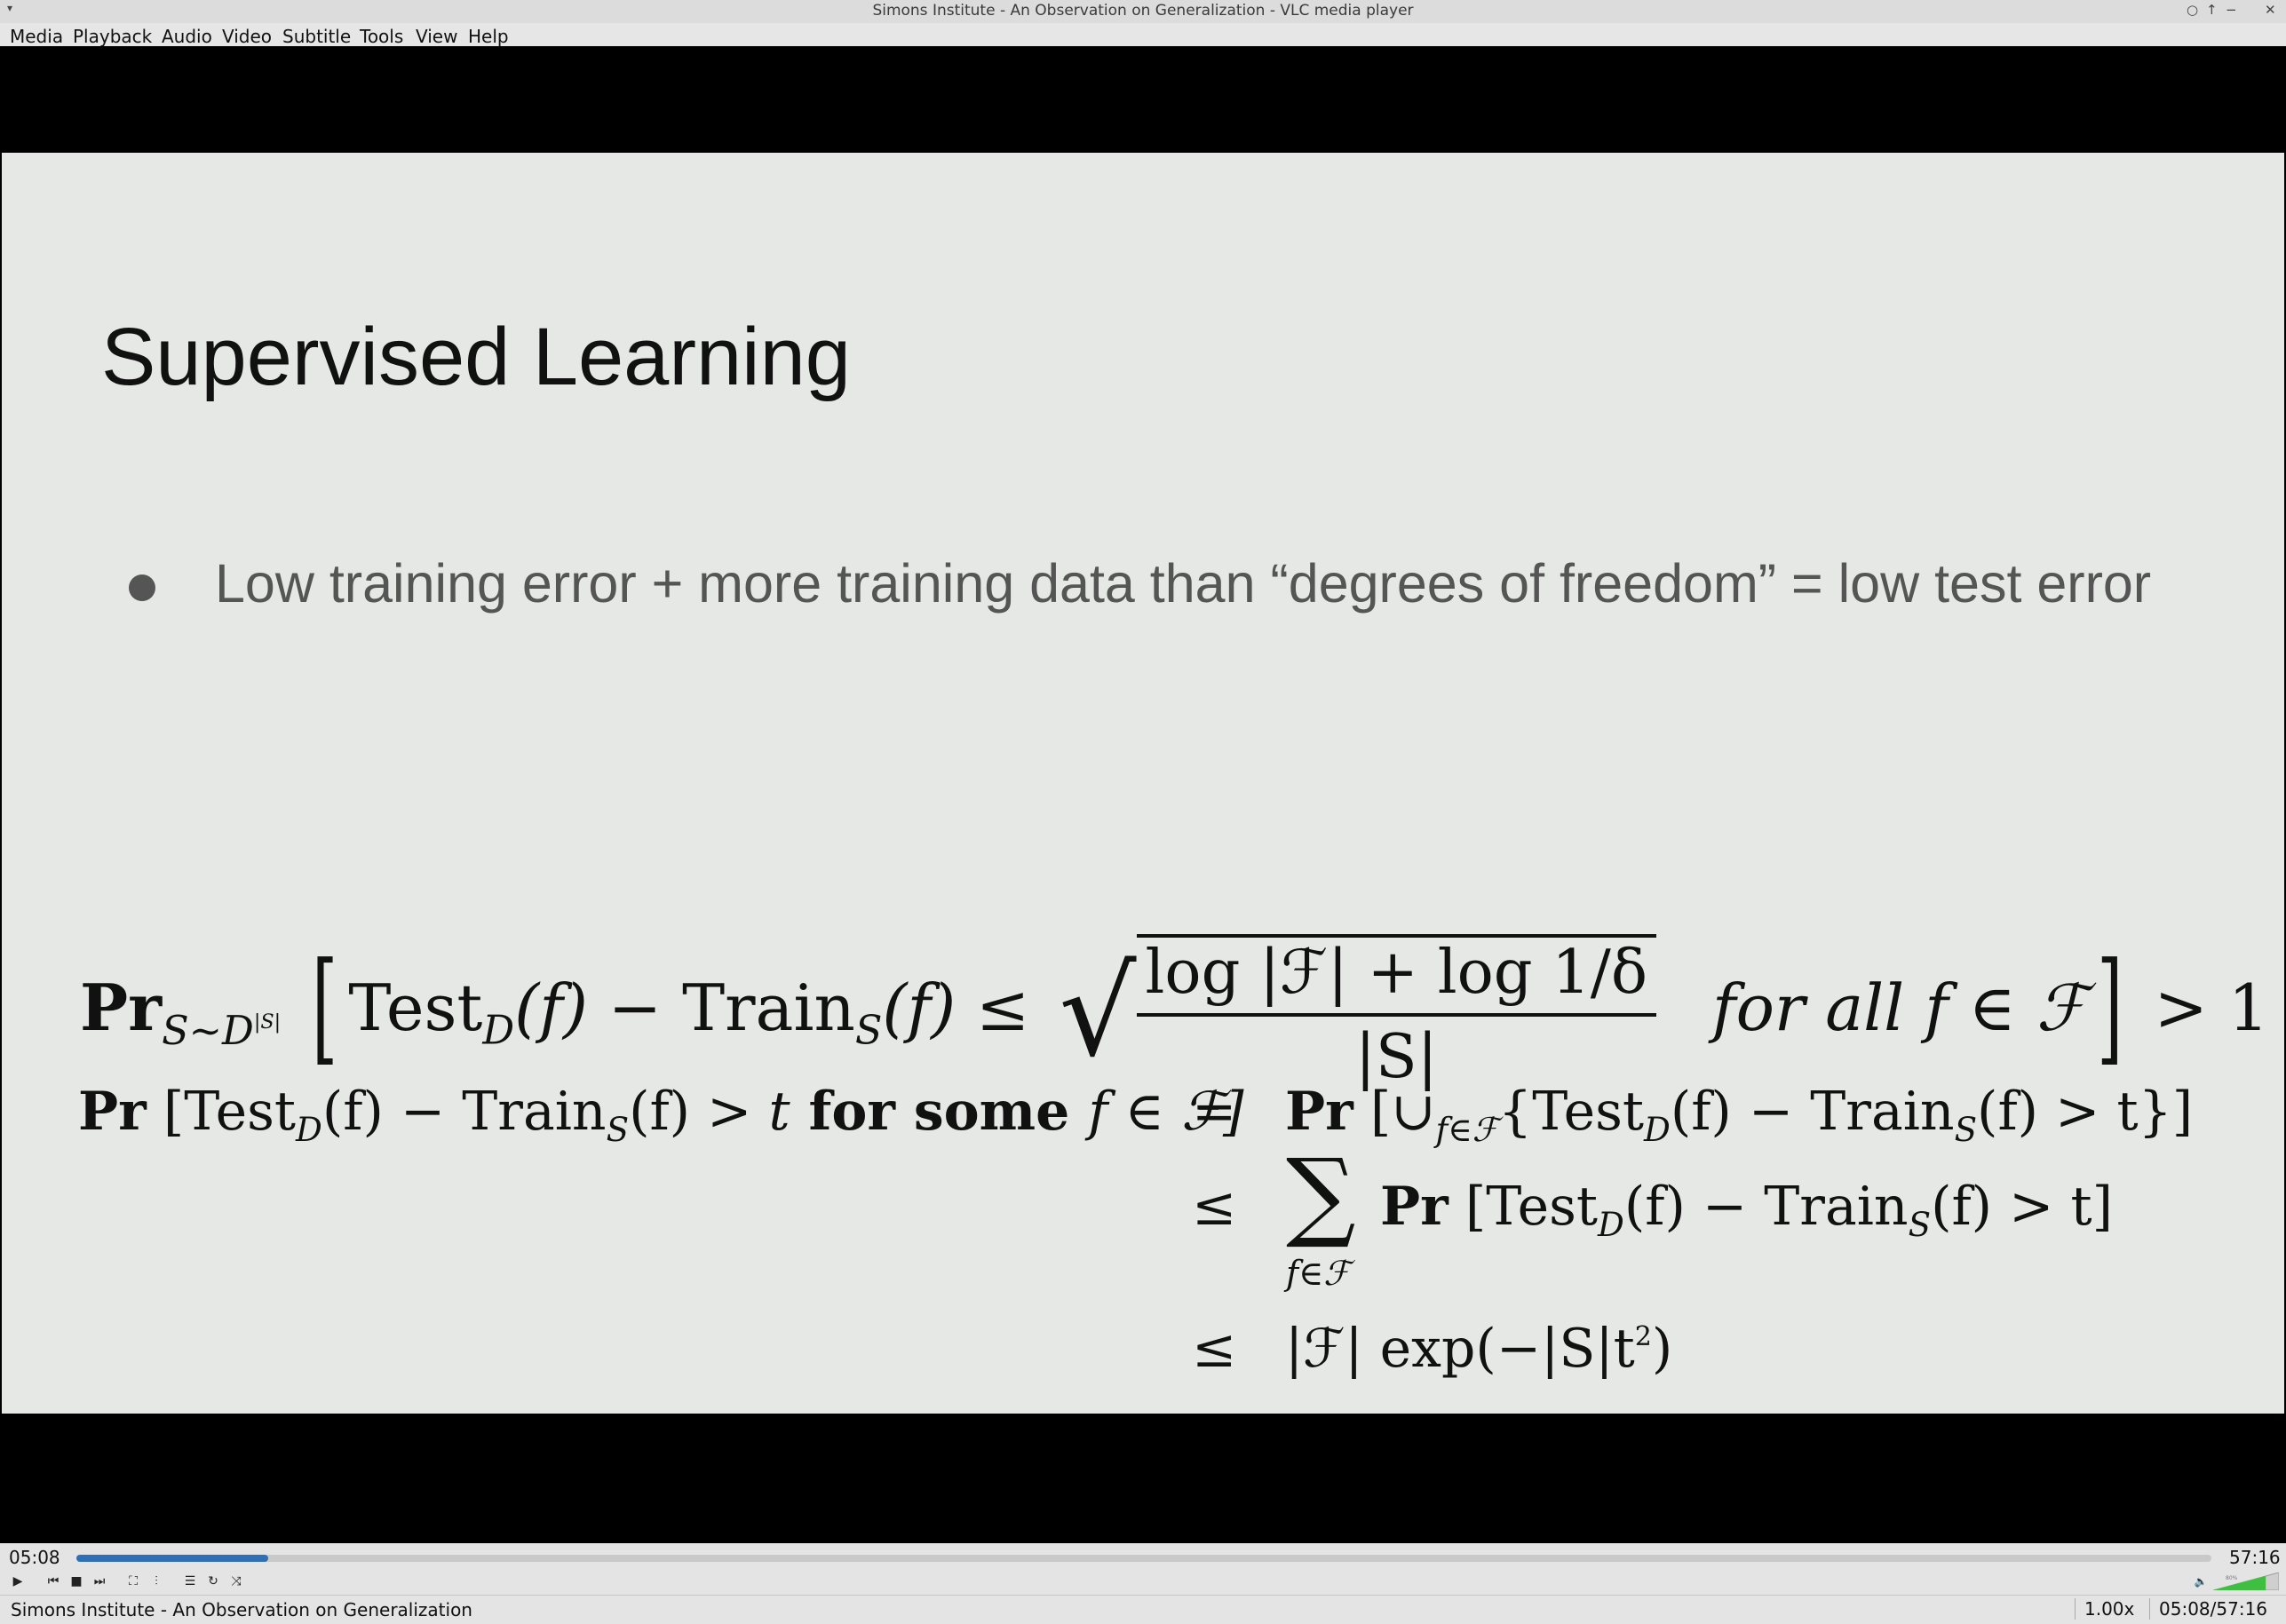 The width and height of the screenshot is (2286, 1624). I want to click on rhs1-union: [∪, so click(1402, 1112).